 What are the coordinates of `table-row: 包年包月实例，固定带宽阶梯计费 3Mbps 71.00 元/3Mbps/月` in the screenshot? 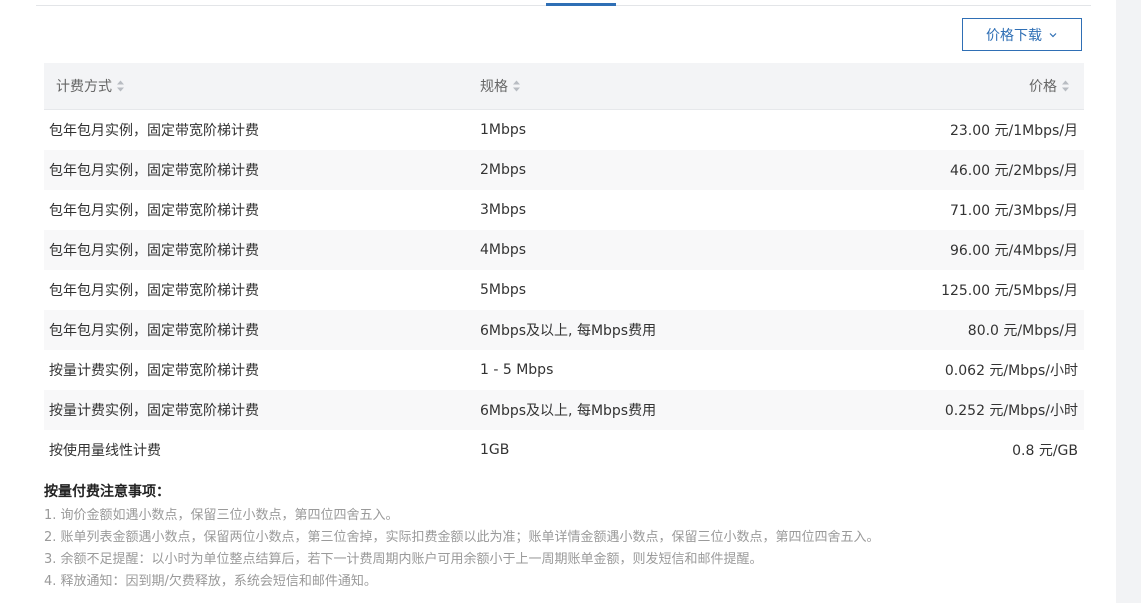 It's located at (564, 210).